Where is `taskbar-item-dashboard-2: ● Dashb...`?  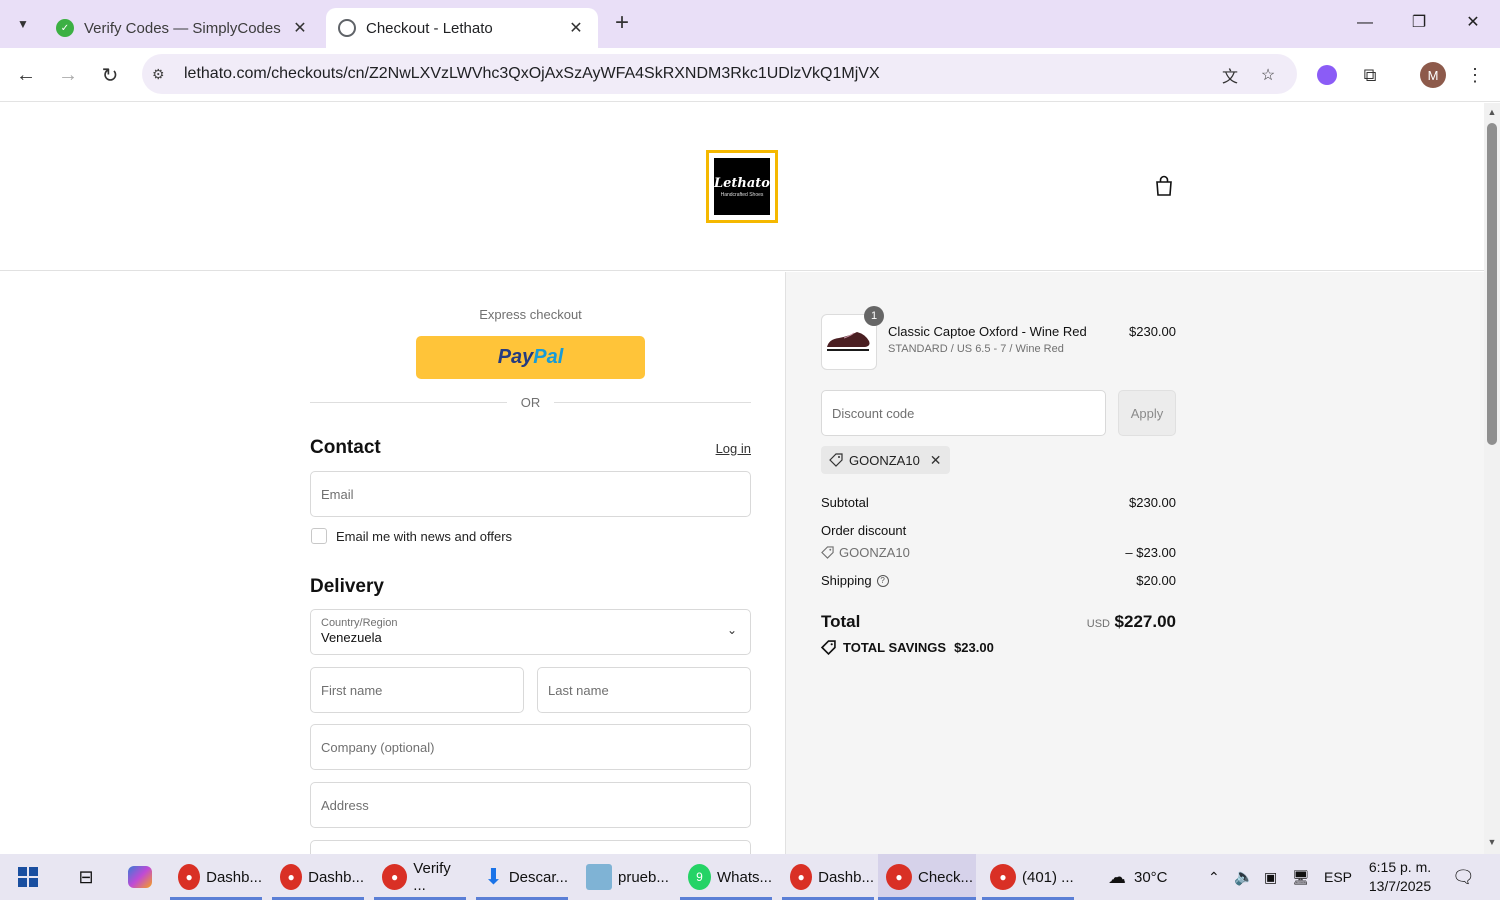
taskbar-item-dashboard-2: ● Dashb... is located at coordinates (318, 877).